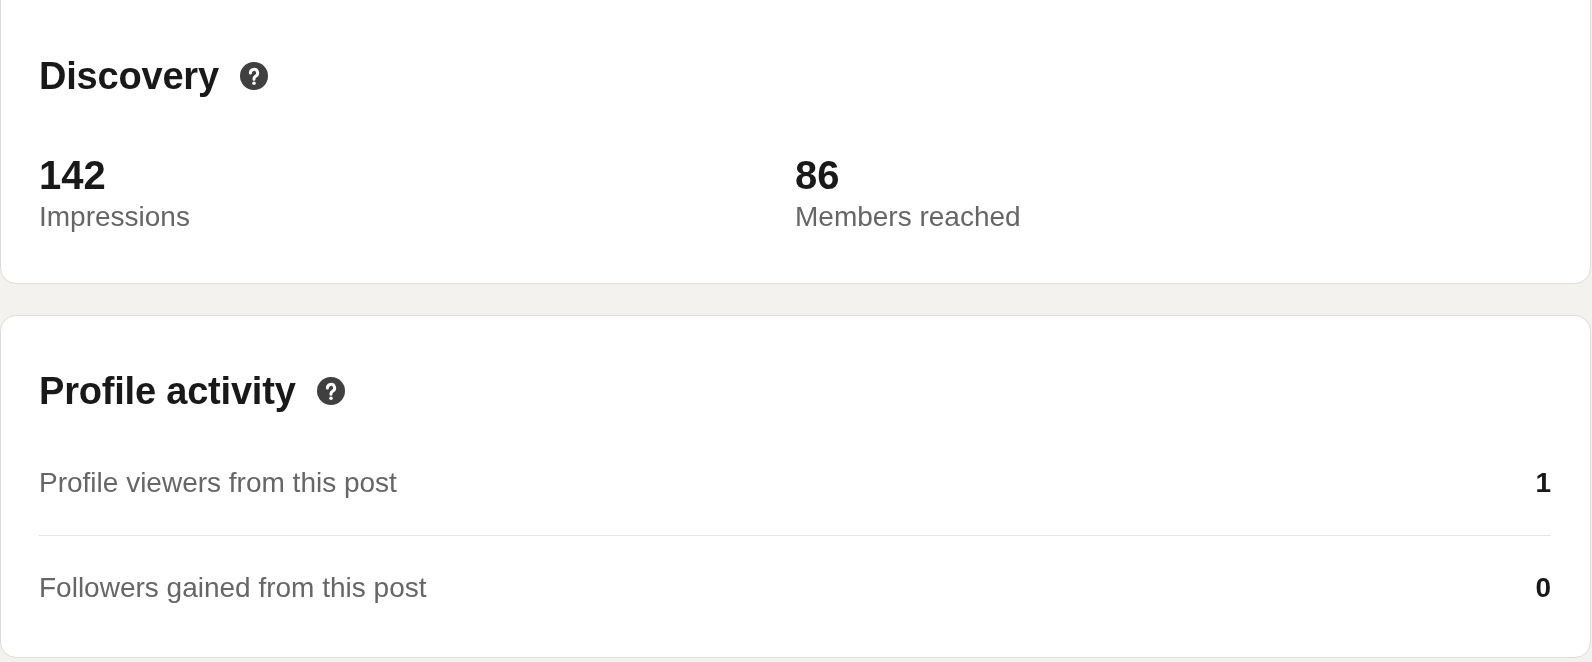 Image resolution: width=1592 pixels, height=662 pixels. What do you see at coordinates (218, 483) in the screenshot?
I see `stat-label: Profile viewers from this post` at bounding box center [218, 483].